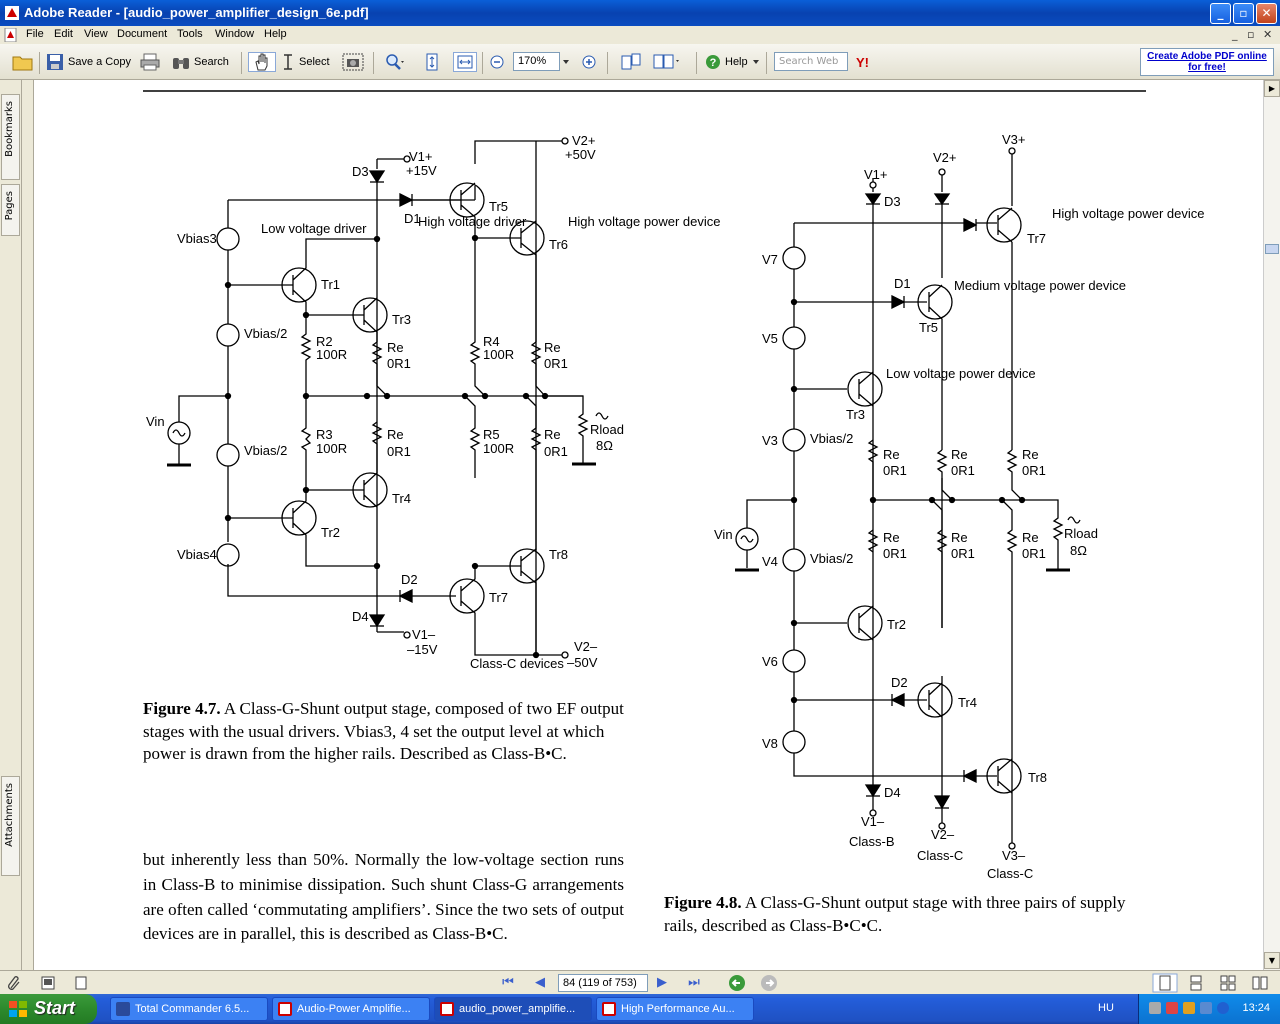 This screenshot has height=1024, width=1280. I want to click on doc-close-button: ✕, so click(1267, 34).